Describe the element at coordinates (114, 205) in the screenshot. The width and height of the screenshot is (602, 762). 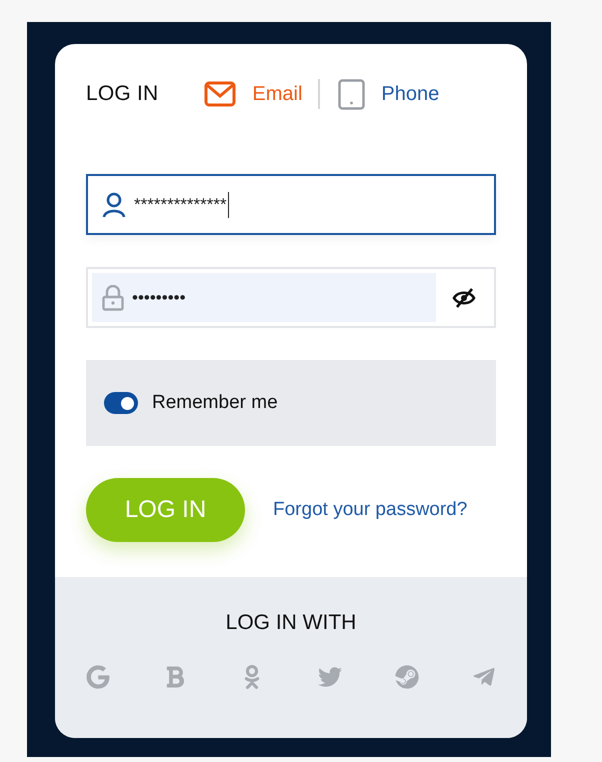
I see `user-icon` at that location.